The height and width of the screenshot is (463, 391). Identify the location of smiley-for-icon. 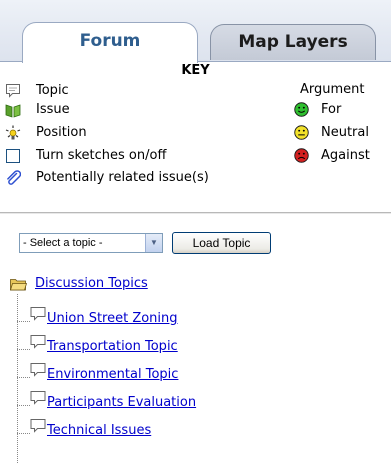
(301, 109).